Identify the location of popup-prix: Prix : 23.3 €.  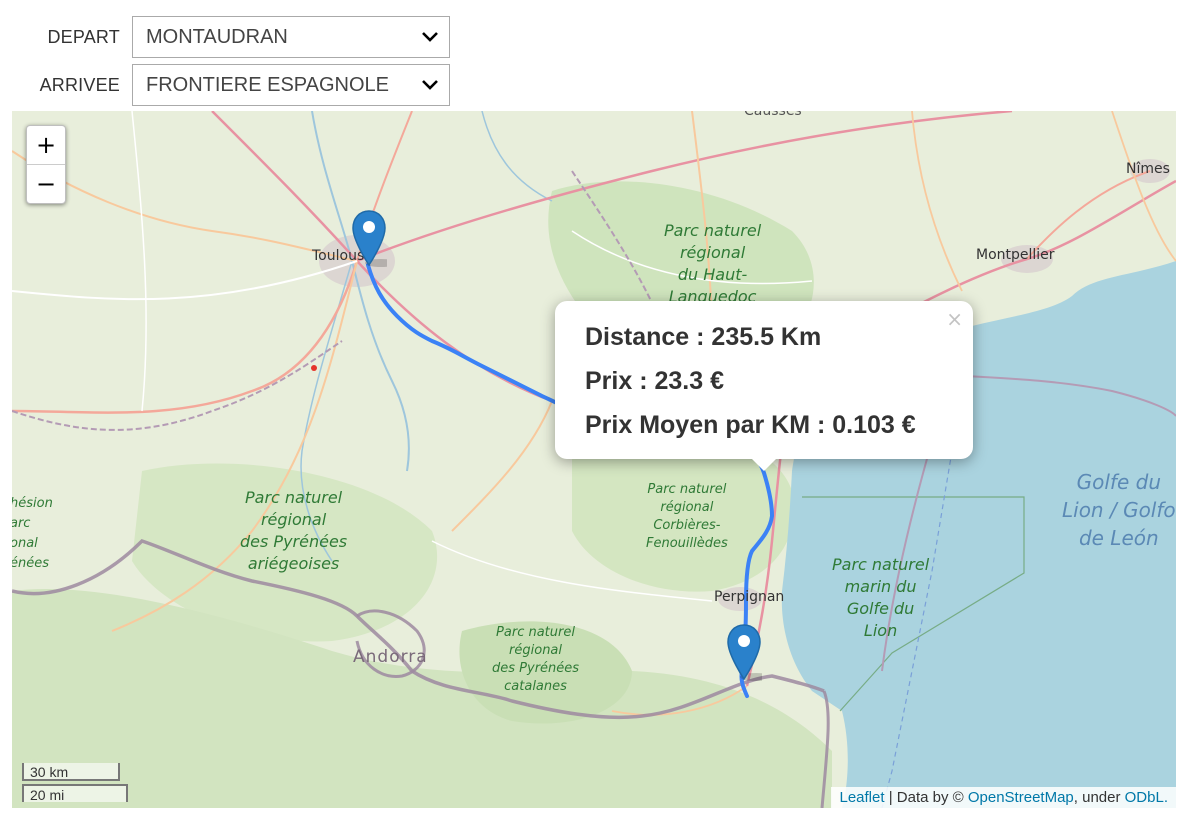
(654, 381).